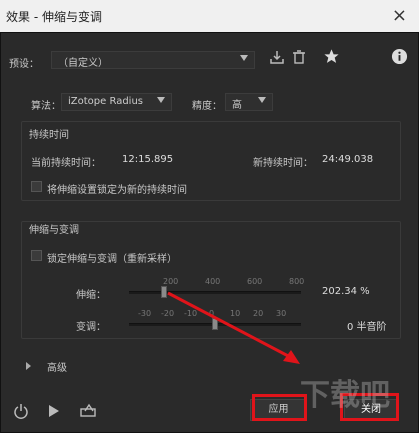 The image size is (419, 433). What do you see at coordinates (24, 64) in the screenshot?
I see `preset-label: 预设：` at bounding box center [24, 64].